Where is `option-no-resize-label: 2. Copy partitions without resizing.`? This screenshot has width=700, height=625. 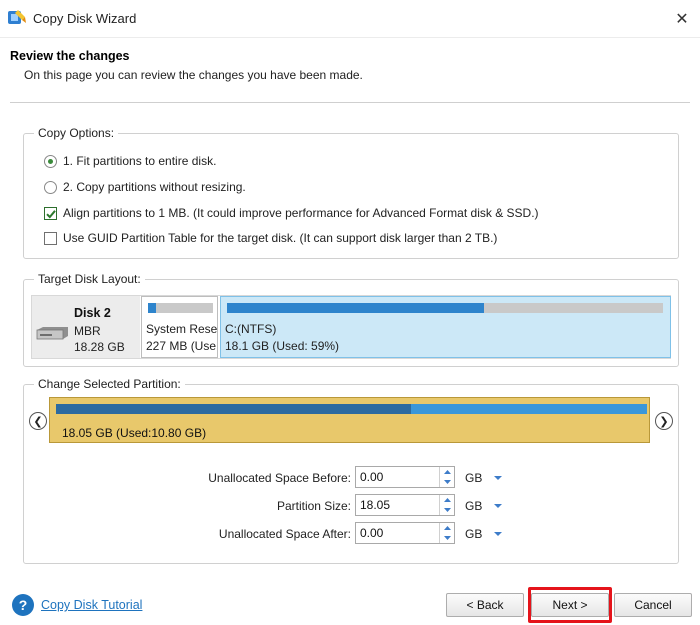 option-no-resize-label: 2. Copy partitions without resizing. is located at coordinates (154, 187).